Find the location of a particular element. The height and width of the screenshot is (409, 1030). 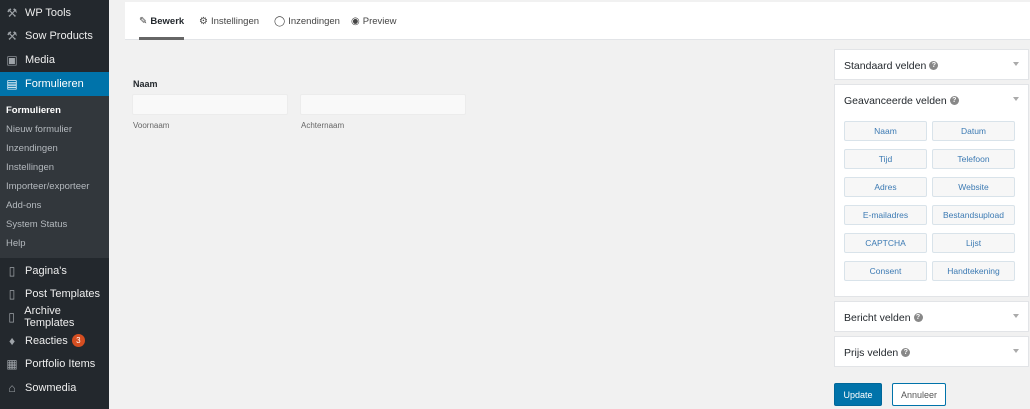

update-button: Update is located at coordinates (858, 394).